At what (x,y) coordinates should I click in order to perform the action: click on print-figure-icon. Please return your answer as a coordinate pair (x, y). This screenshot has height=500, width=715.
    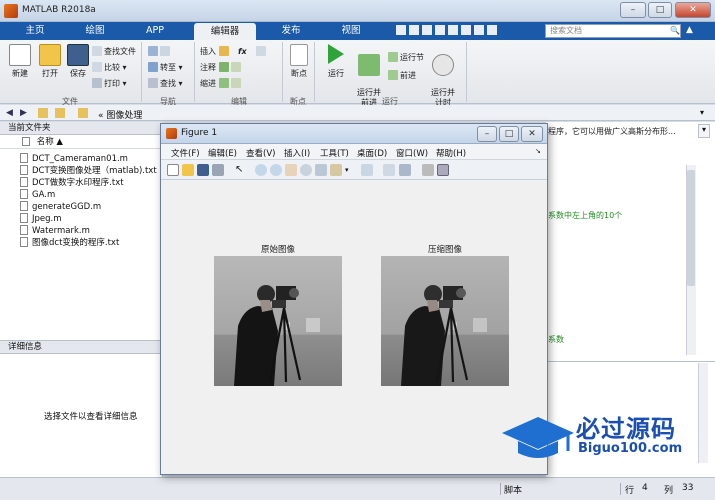
    Looking at the image, I should click on (218, 170).